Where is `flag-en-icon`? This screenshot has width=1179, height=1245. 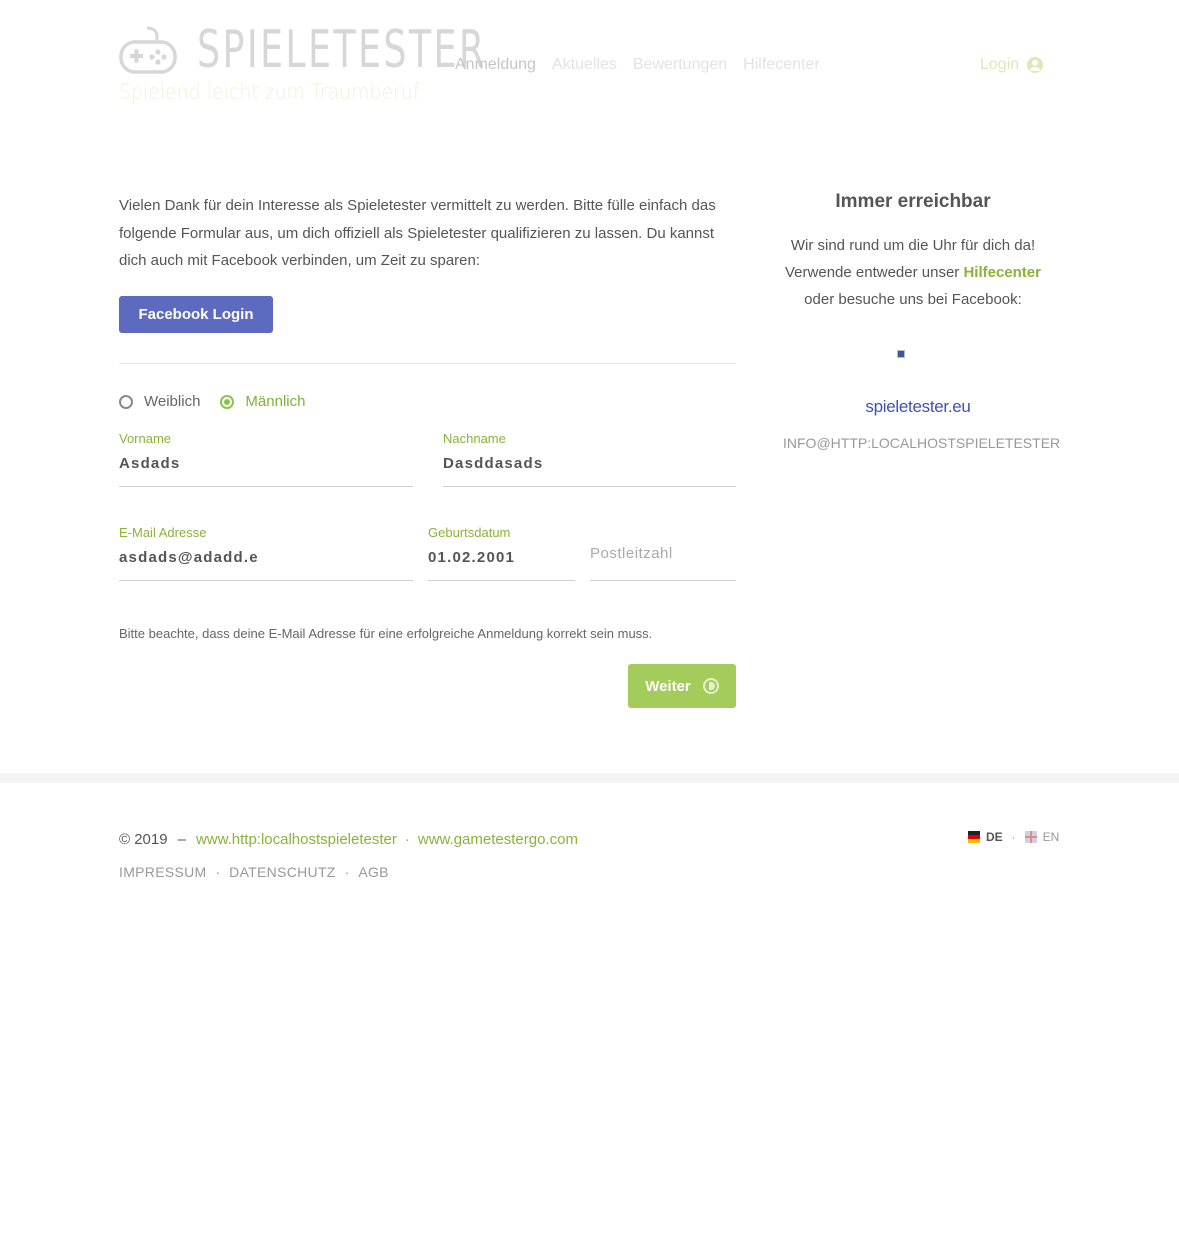
flag-en-icon is located at coordinates (1030, 837).